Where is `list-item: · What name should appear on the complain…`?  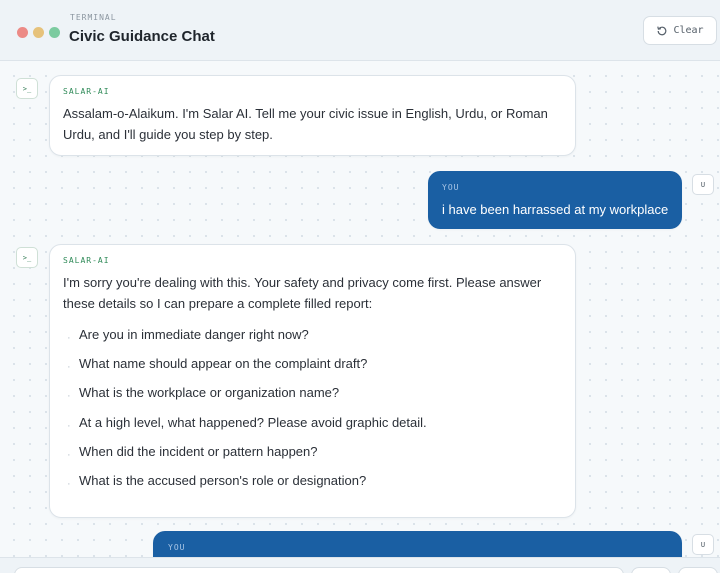
list-item: · What name should appear on the complain… is located at coordinates (217, 365).